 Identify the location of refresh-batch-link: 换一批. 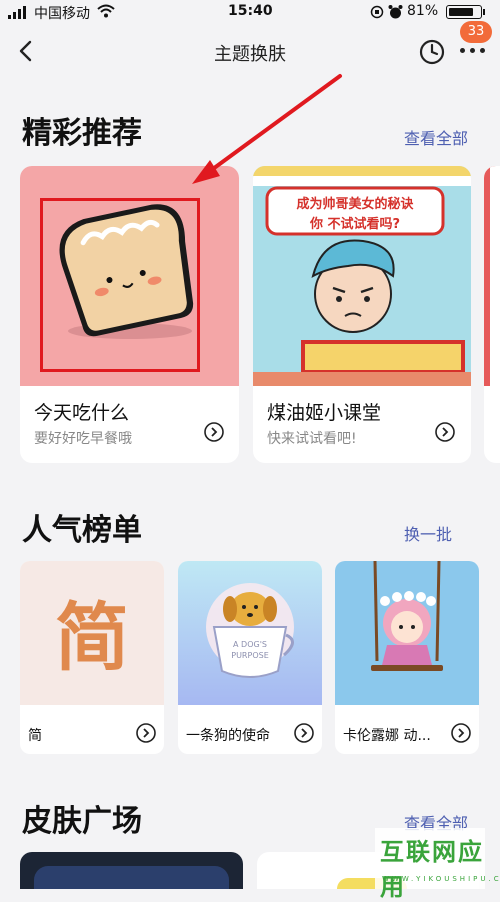
(428, 533).